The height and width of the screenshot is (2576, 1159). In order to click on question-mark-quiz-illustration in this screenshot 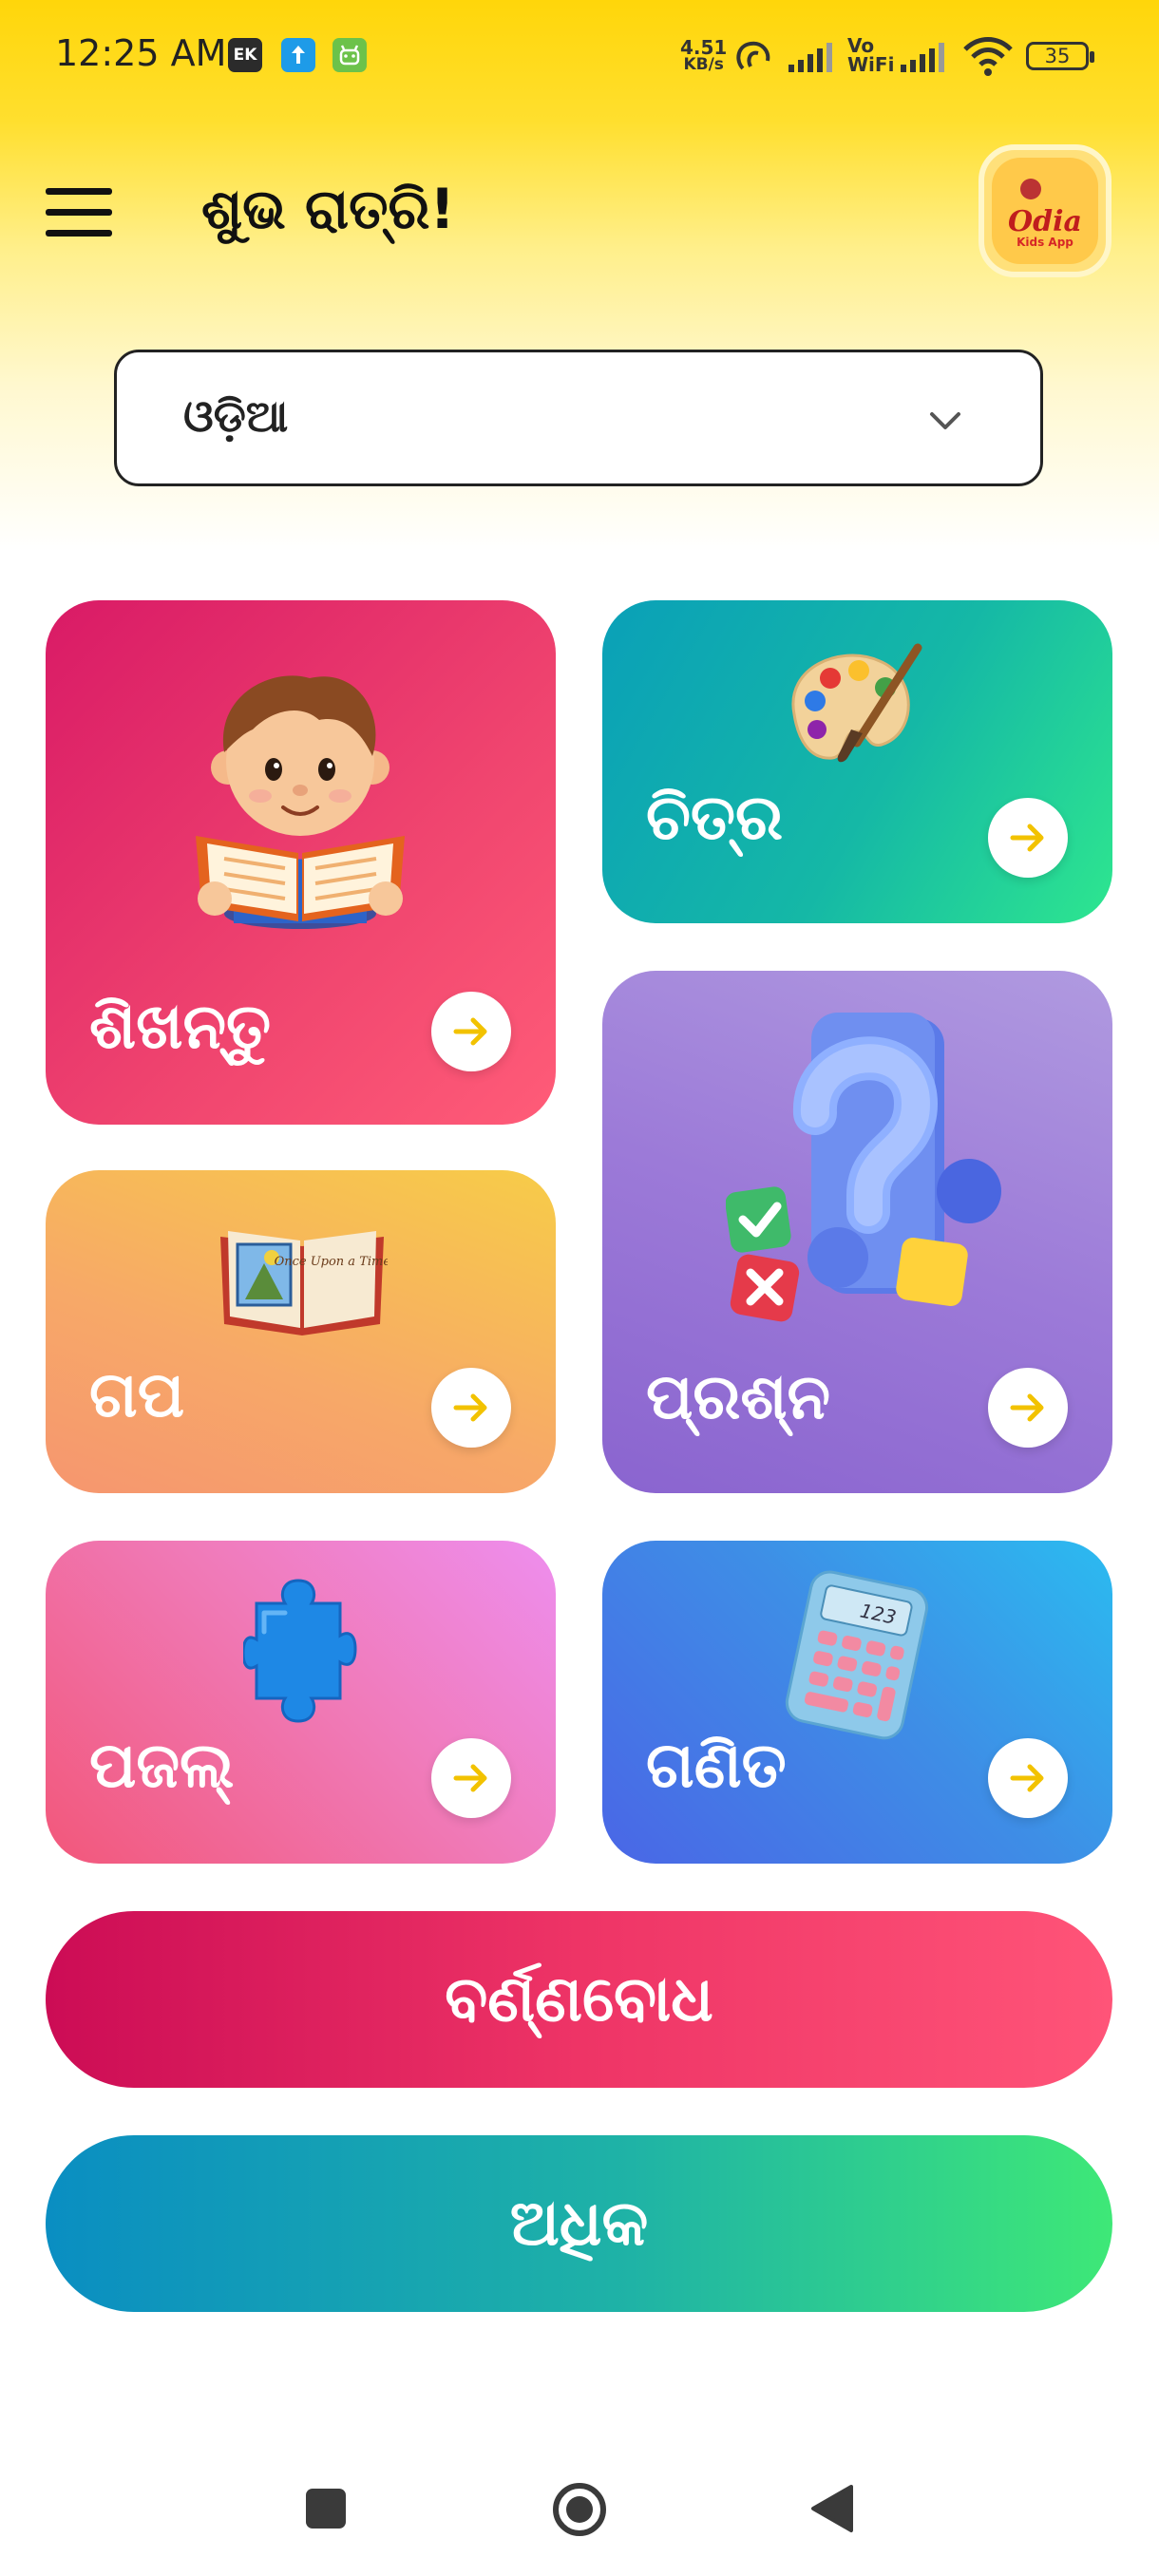, I will do `click(863, 1167)`.